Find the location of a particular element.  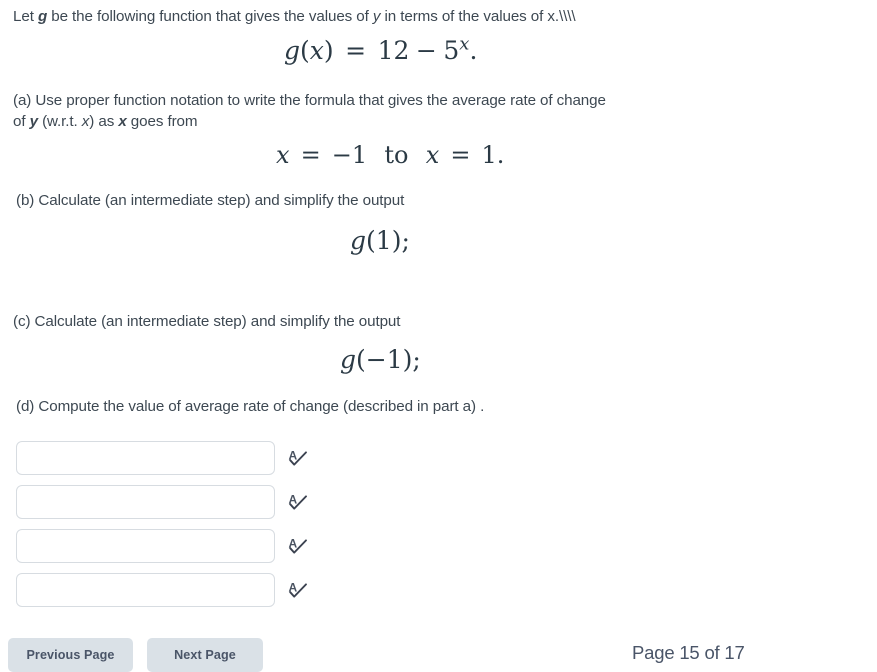

interval-value-2: 1 is located at coordinates (489, 155).